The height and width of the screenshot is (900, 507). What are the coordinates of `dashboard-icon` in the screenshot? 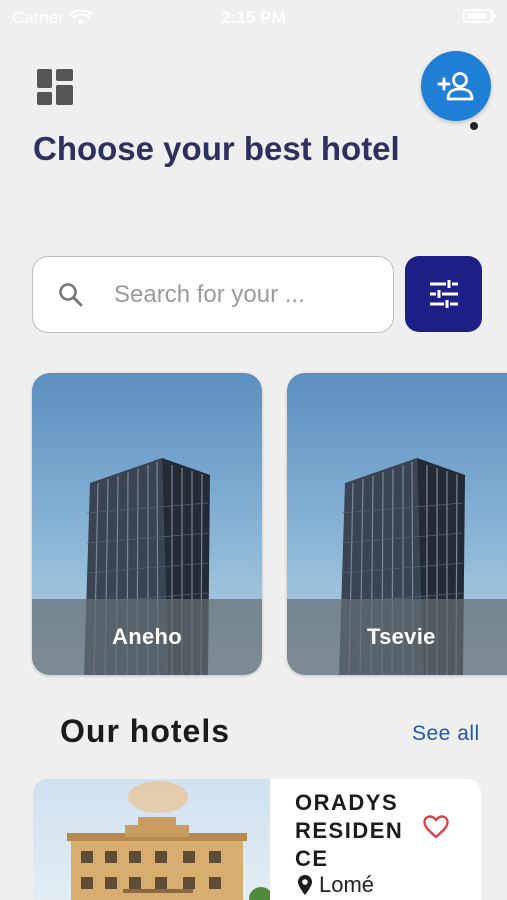 It's located at (55, 87).